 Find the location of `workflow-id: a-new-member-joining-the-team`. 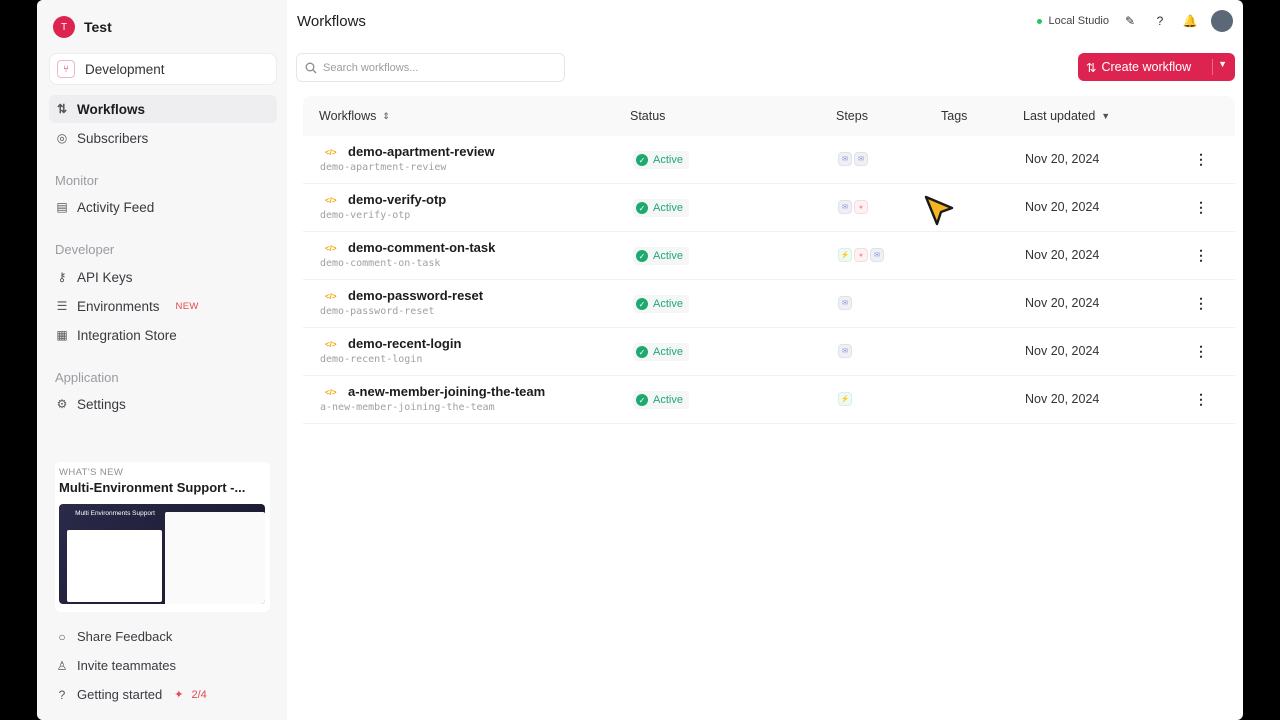

workflow-id: a-new-member-joining-the-team is located at coordinates (407, 407).